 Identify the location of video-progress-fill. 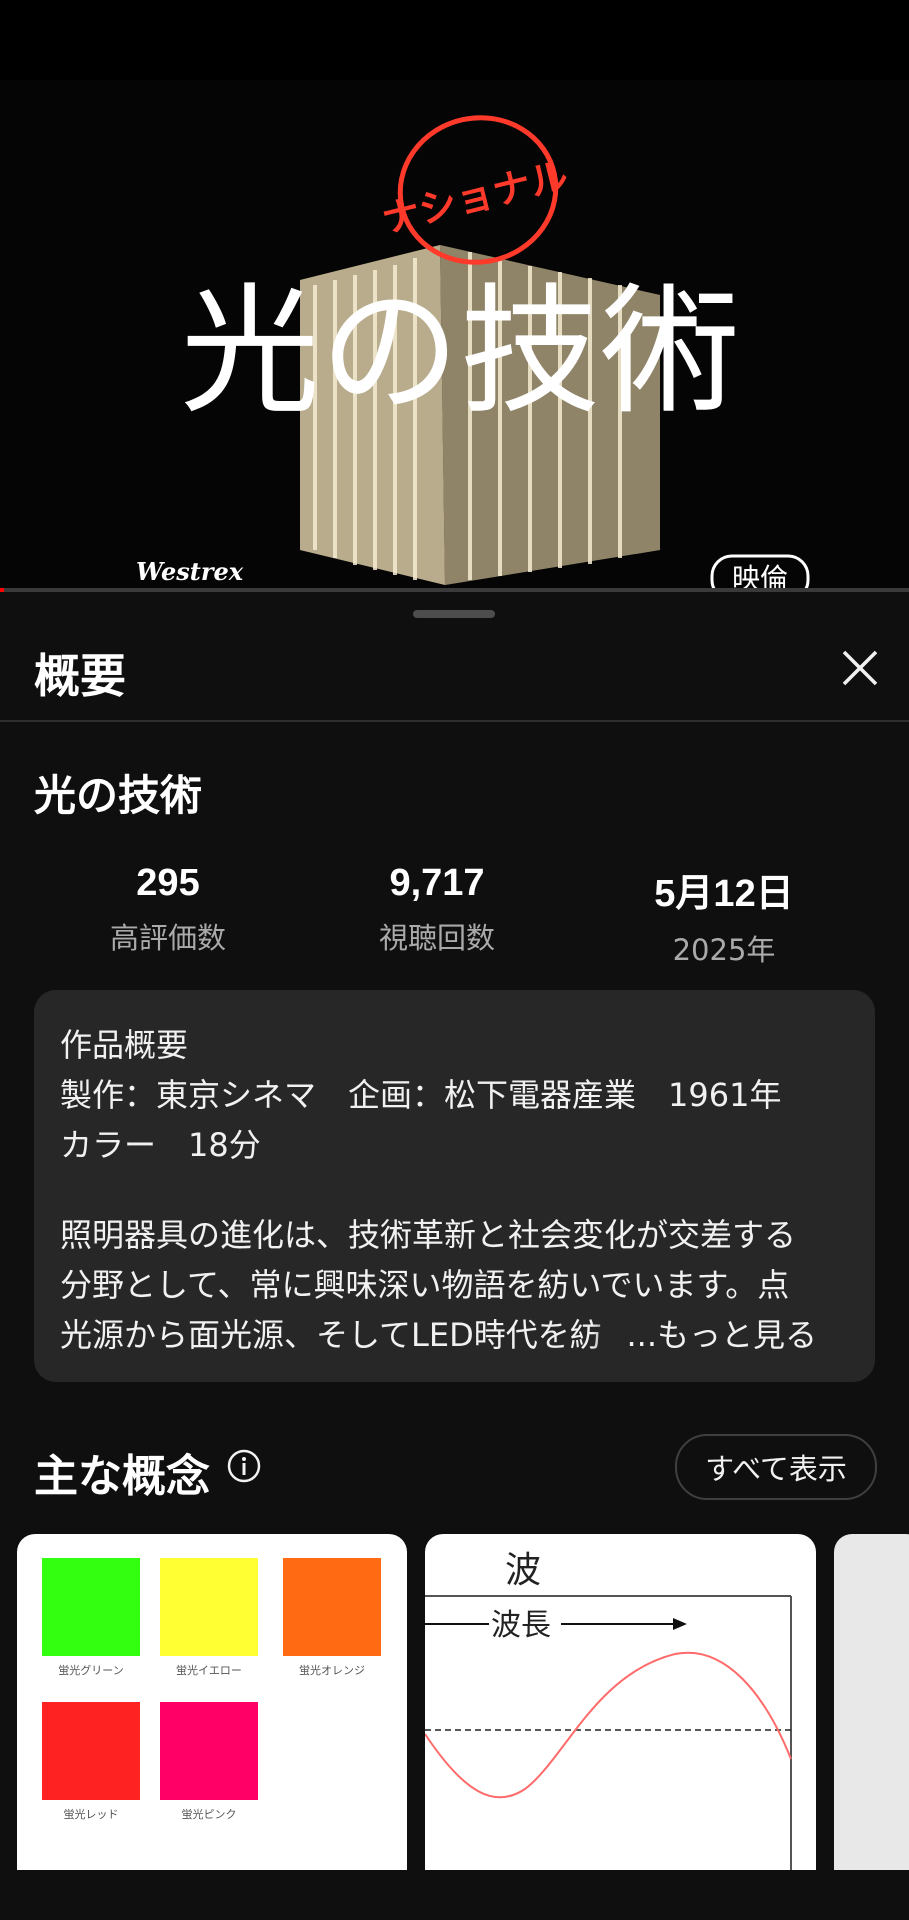
(2, 590).